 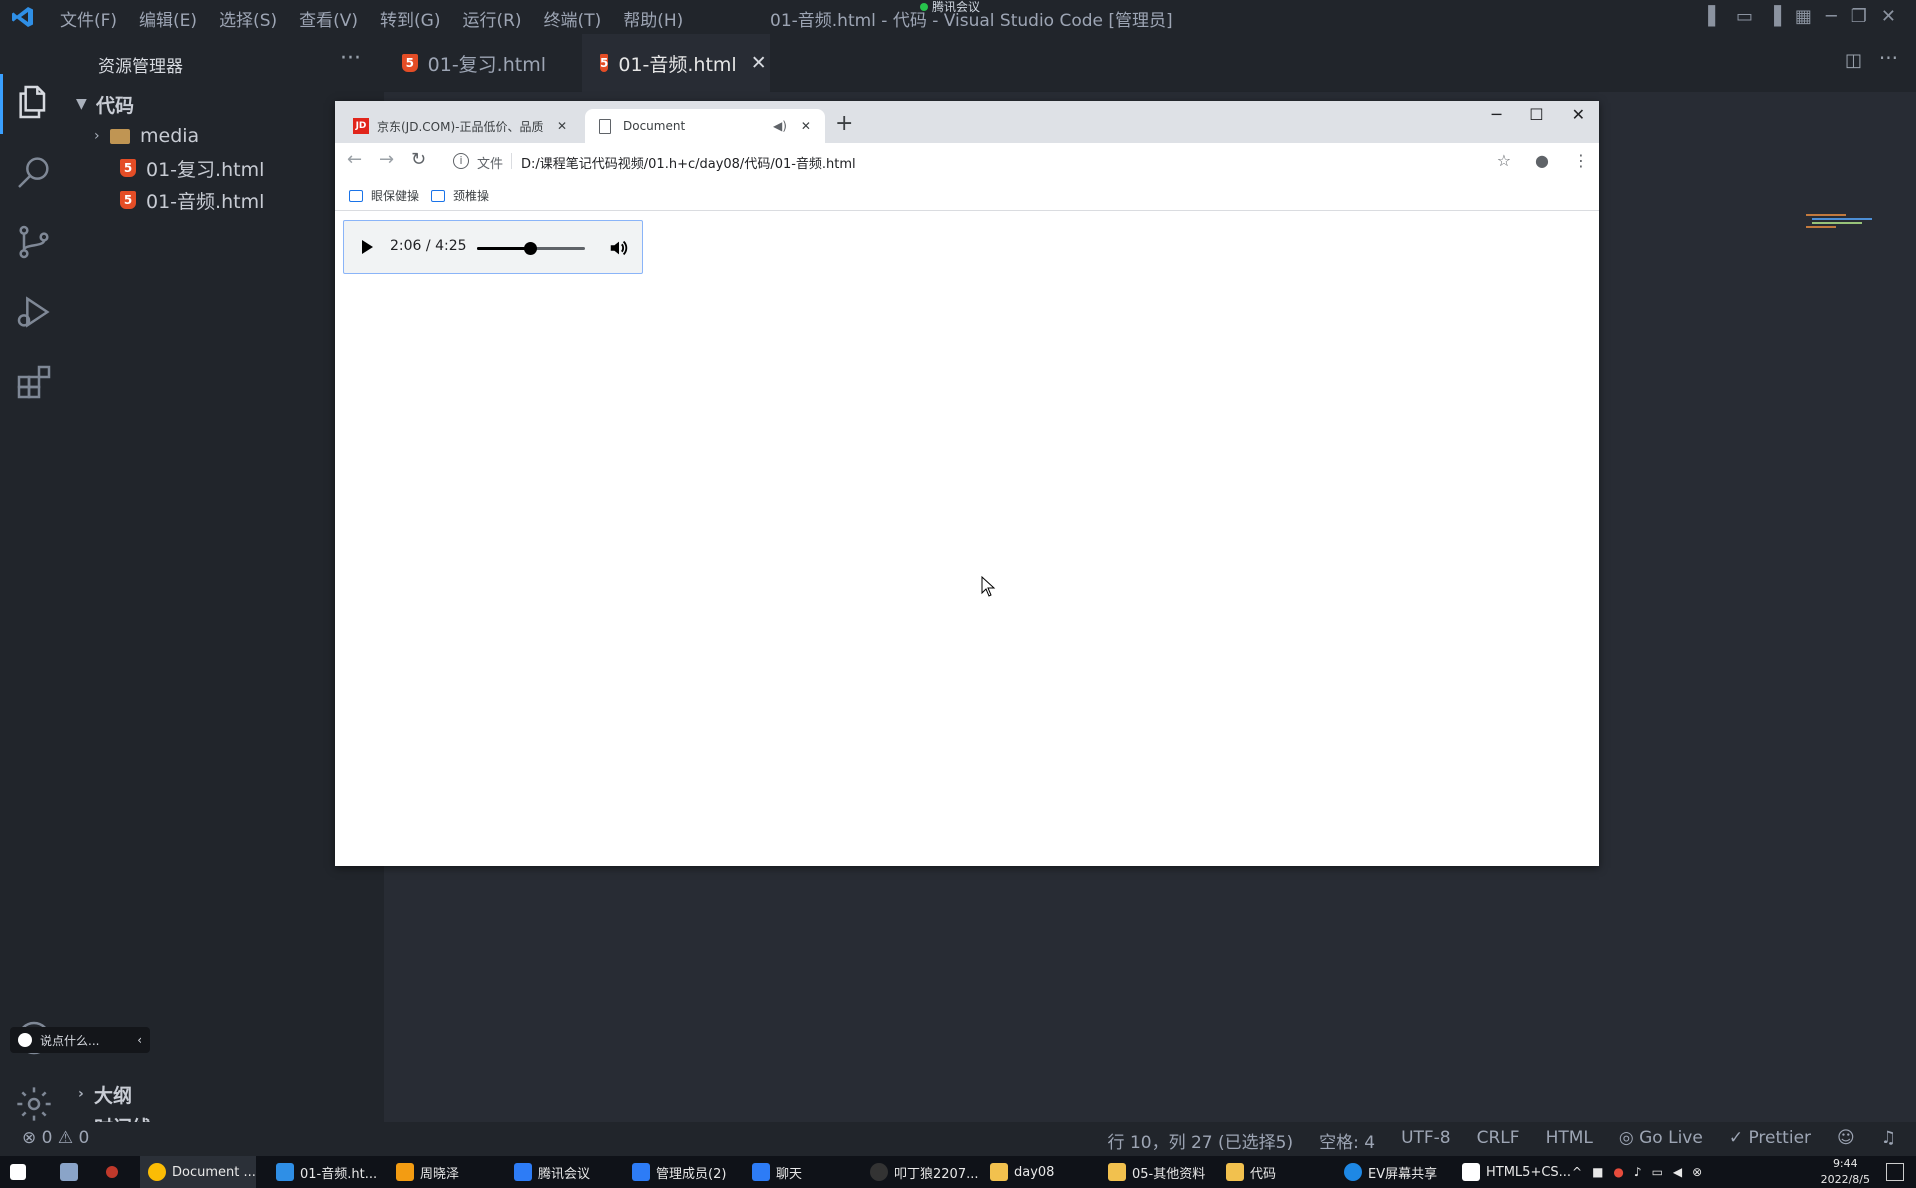 I want to click on restore-window-icon: ❐, so click(x=1859, y=16).